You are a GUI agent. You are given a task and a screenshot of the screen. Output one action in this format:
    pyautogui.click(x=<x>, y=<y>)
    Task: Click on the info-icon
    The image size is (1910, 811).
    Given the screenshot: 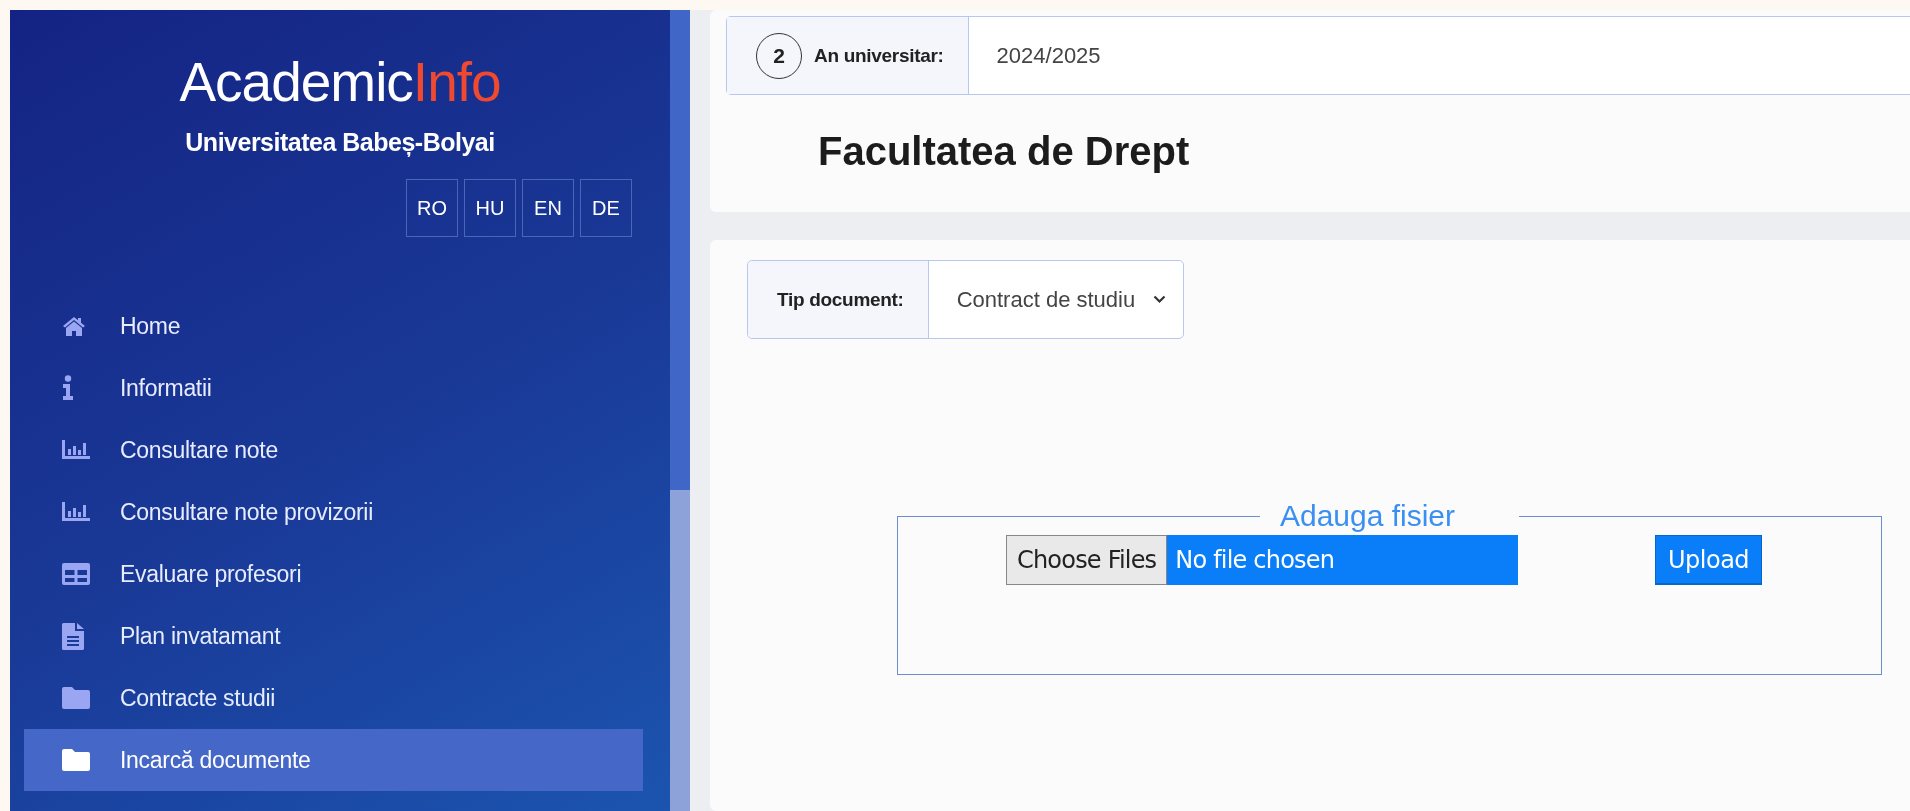 What is the action you would take?
    pyautogui.click(x=68, y=388)
    